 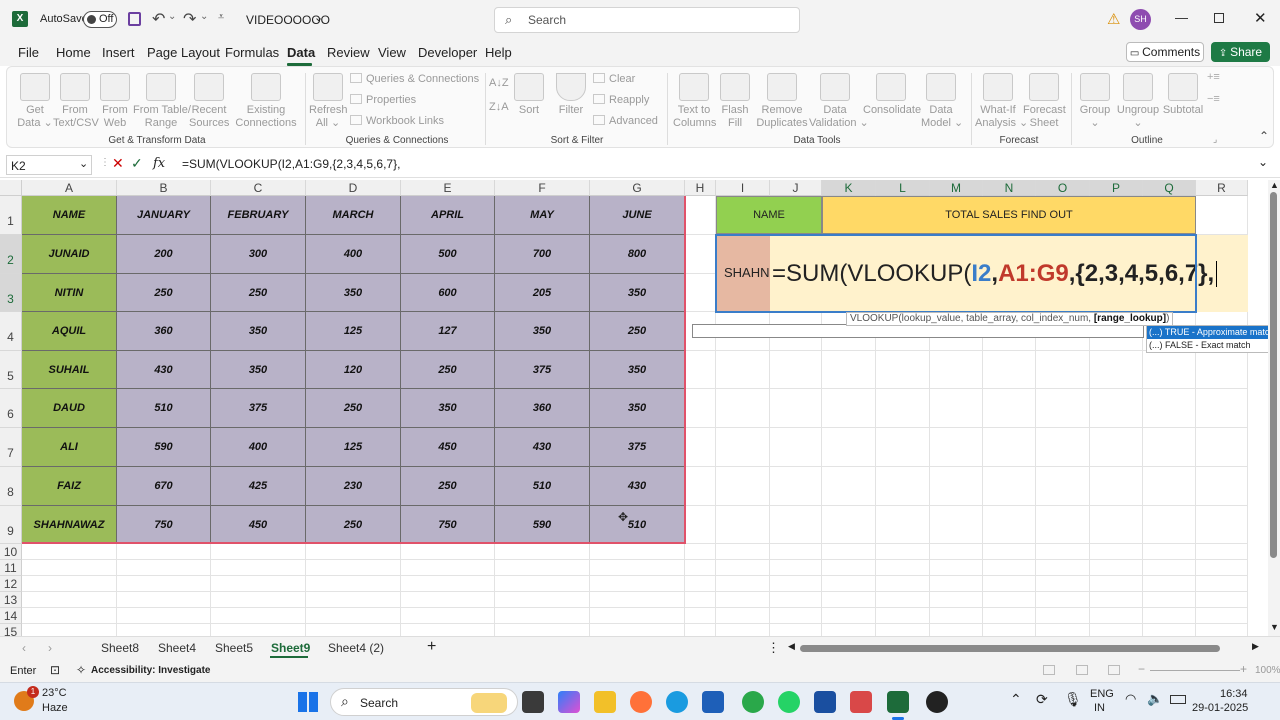 I want to click on filter-button: Filter, so click(x=571, y=95).